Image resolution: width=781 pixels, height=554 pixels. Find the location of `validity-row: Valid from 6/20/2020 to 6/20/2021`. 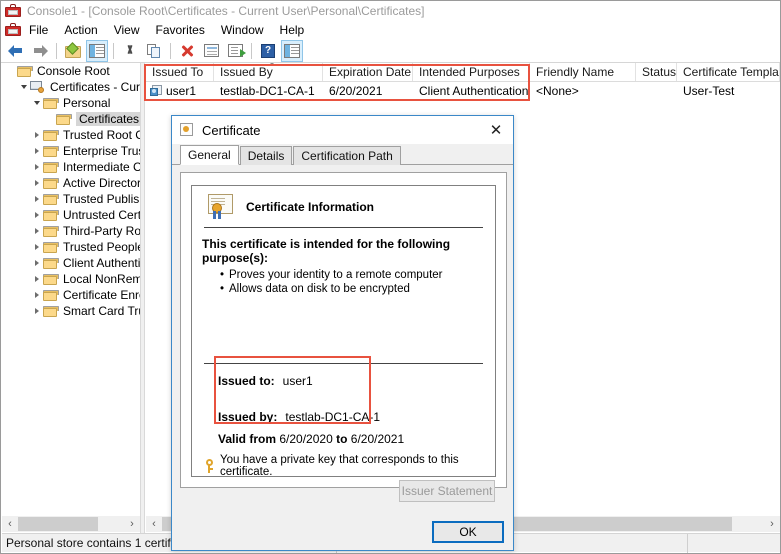

validity-row: Valid from 6/20/2020 to 6/20/2021 is located at coordinates (343, 439).